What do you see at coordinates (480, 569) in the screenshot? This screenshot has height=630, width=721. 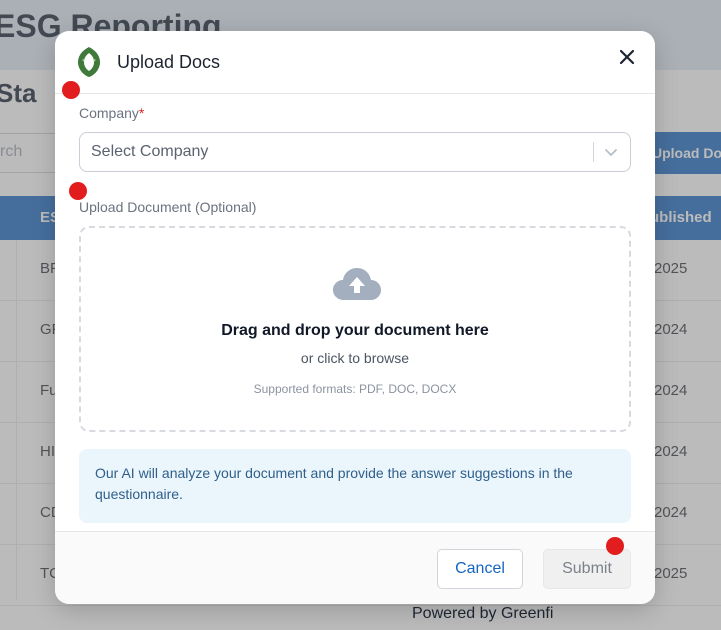 I see `cancel-button: Cancel` at bounding box center [480, 569].